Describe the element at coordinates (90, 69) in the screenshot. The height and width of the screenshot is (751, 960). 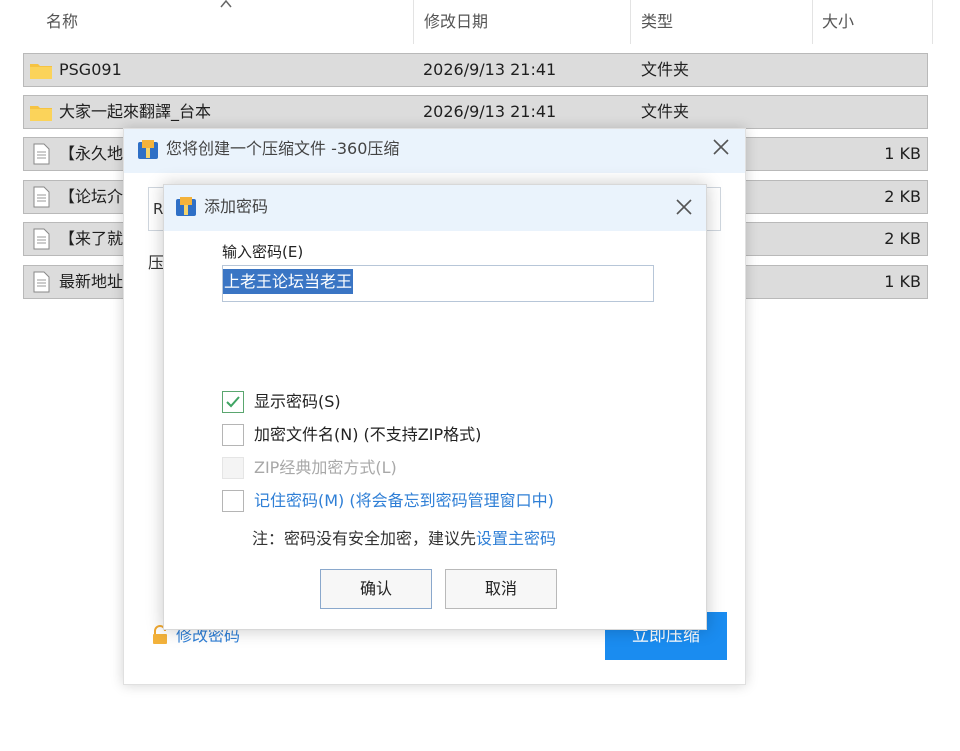
I see `file-name: PSG091` at that location.